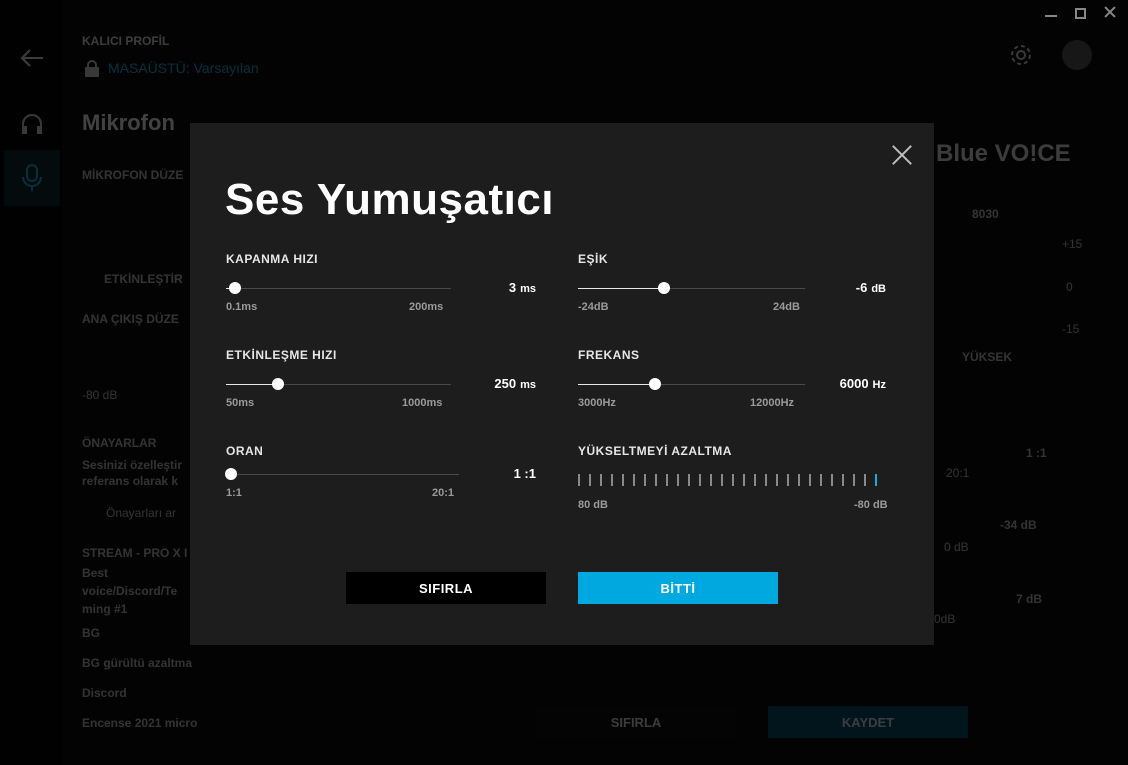 Image resolution: width=1128 pixels, height=765 pixels. Describe the element at coordinates (235, 288) in the screenshot. I see `release-slider-knob` at that location.